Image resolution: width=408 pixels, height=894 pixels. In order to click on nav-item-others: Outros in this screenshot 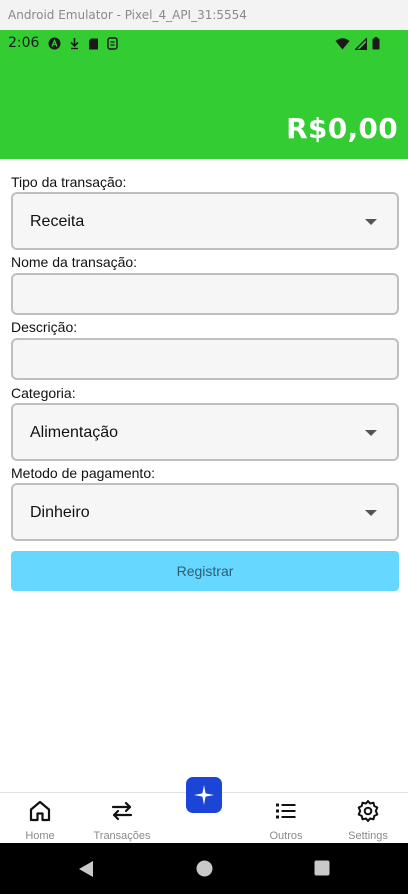, I will do `click(286, 819)`.